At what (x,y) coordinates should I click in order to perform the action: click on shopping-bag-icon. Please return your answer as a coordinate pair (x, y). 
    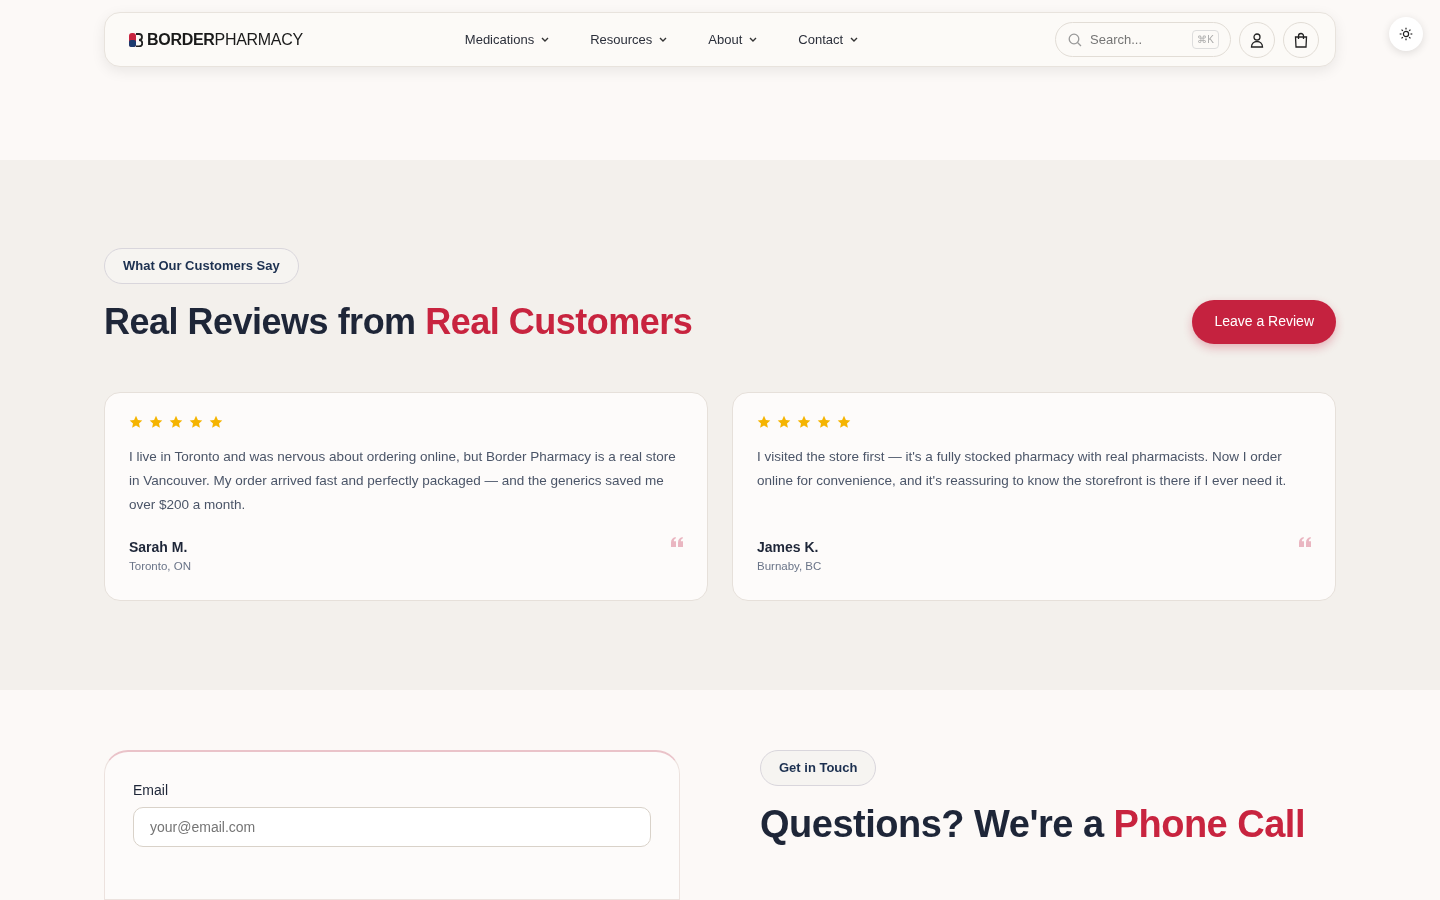
    Looking at the image, I should click on (1301, 39).